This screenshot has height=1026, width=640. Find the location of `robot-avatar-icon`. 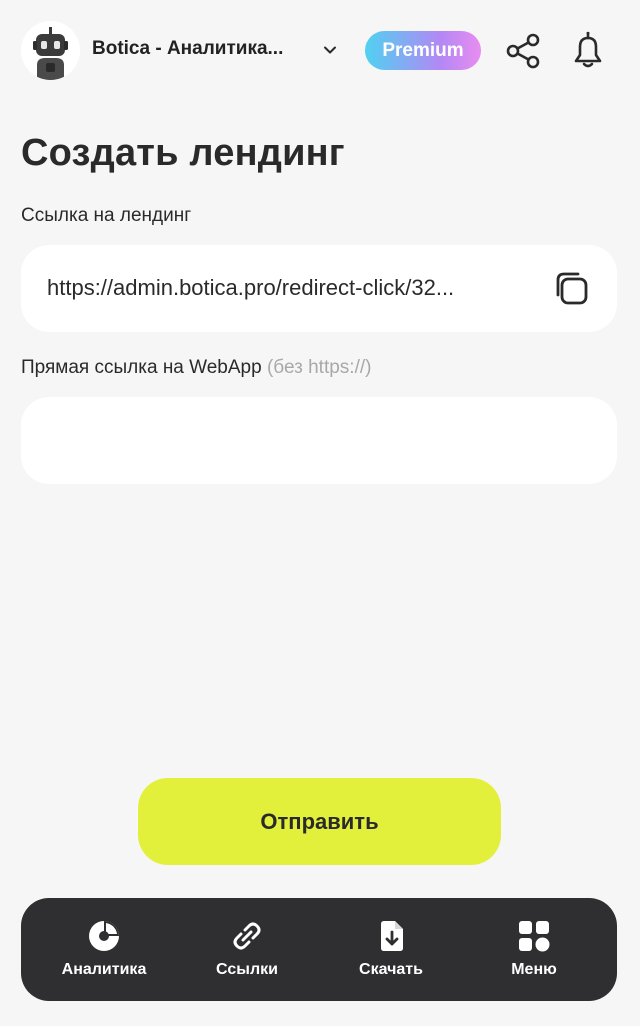

robot-avatar-icon is located at coordinates (50, 50).